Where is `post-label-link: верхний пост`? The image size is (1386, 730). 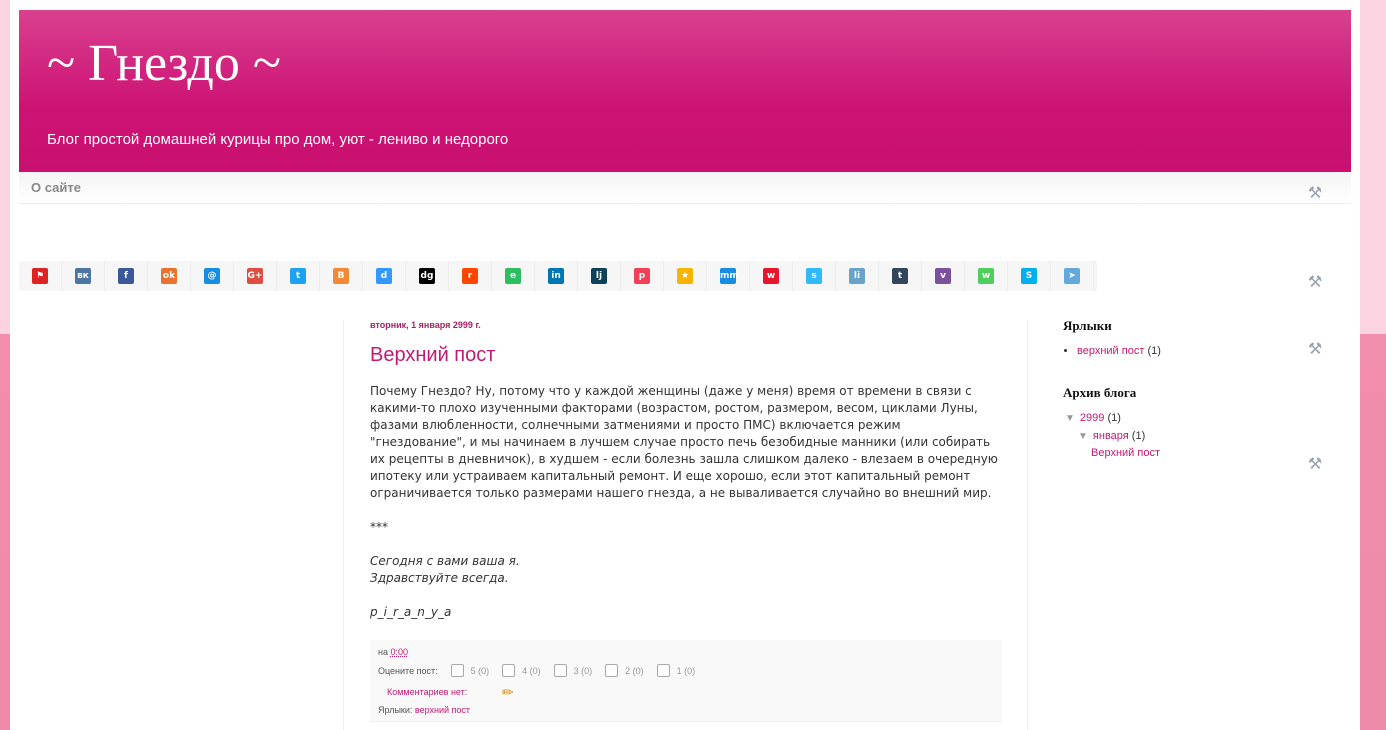
post-label-link: верхний пост is located at coordinates (442, 710).